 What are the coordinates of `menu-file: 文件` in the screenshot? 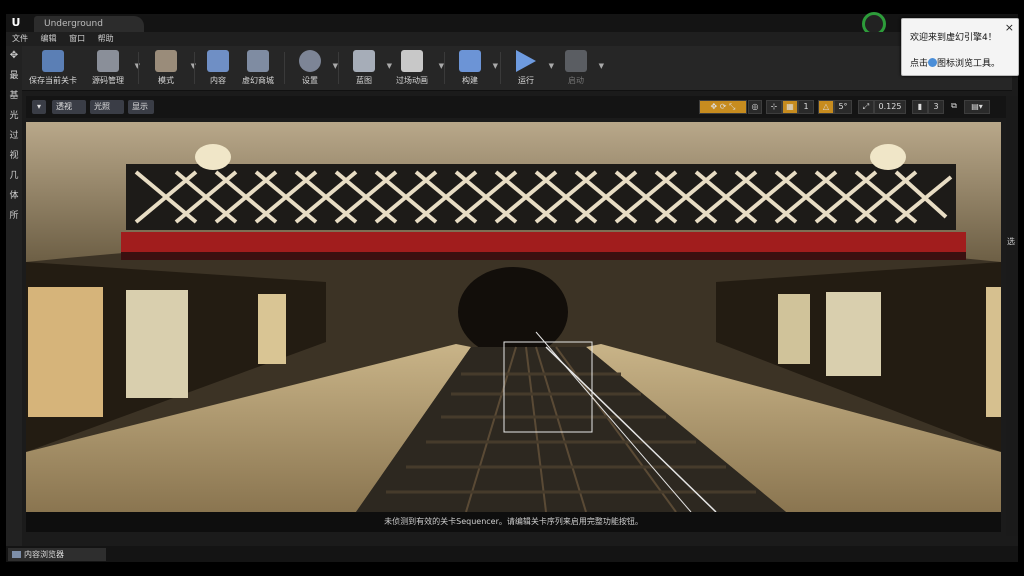 It's located at (20, 39).